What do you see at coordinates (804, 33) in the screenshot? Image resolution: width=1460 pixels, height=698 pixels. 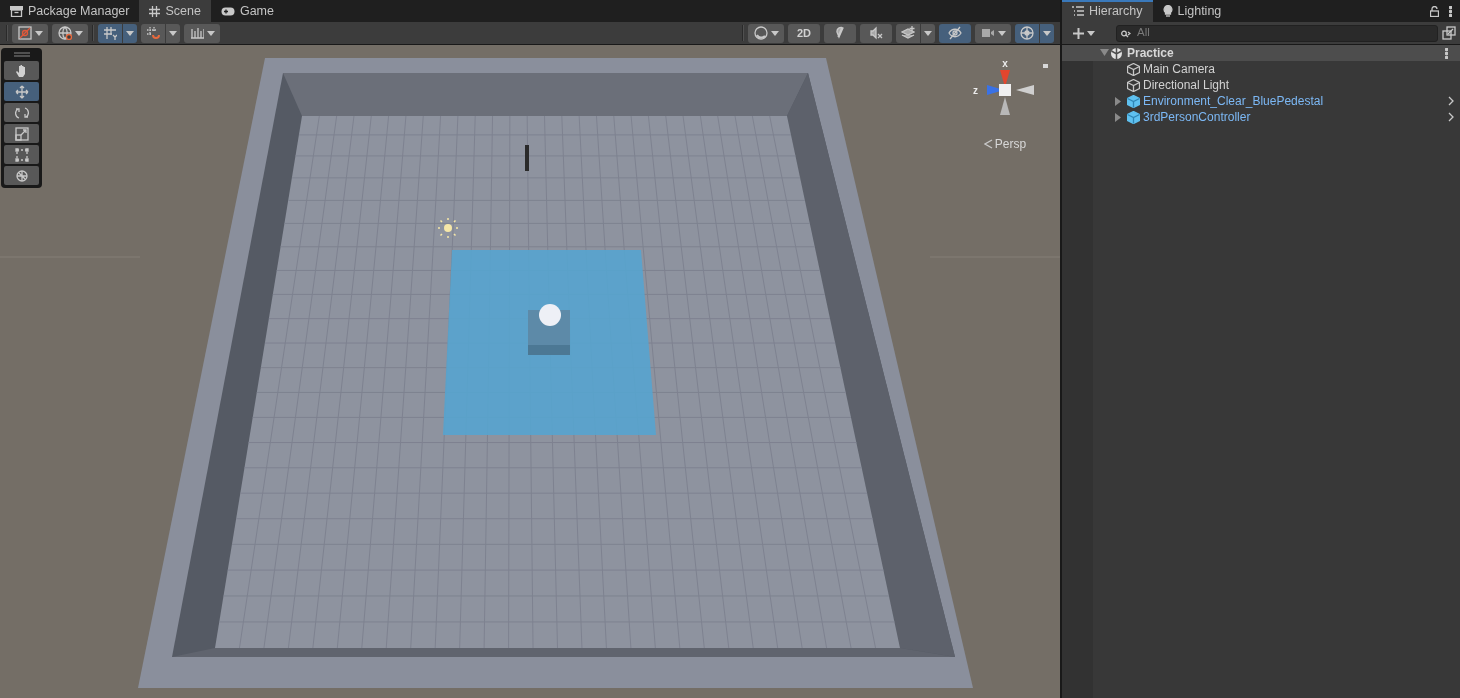 I see `mode-2d-button: 2D` at bounding box center [804, 33].